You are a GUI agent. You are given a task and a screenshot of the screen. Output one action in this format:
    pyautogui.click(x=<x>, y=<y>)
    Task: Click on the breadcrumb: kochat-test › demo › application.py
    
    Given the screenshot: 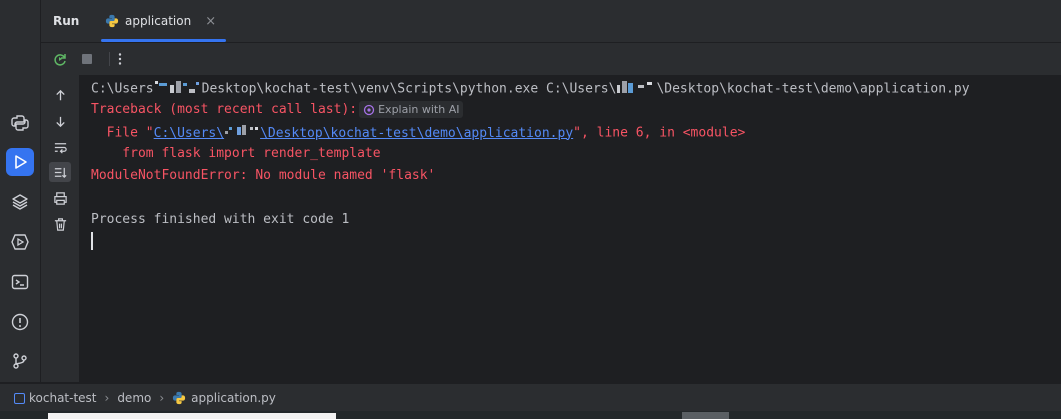 What is the action you would take?
    pyautogui.click(x=145, y=398)
    